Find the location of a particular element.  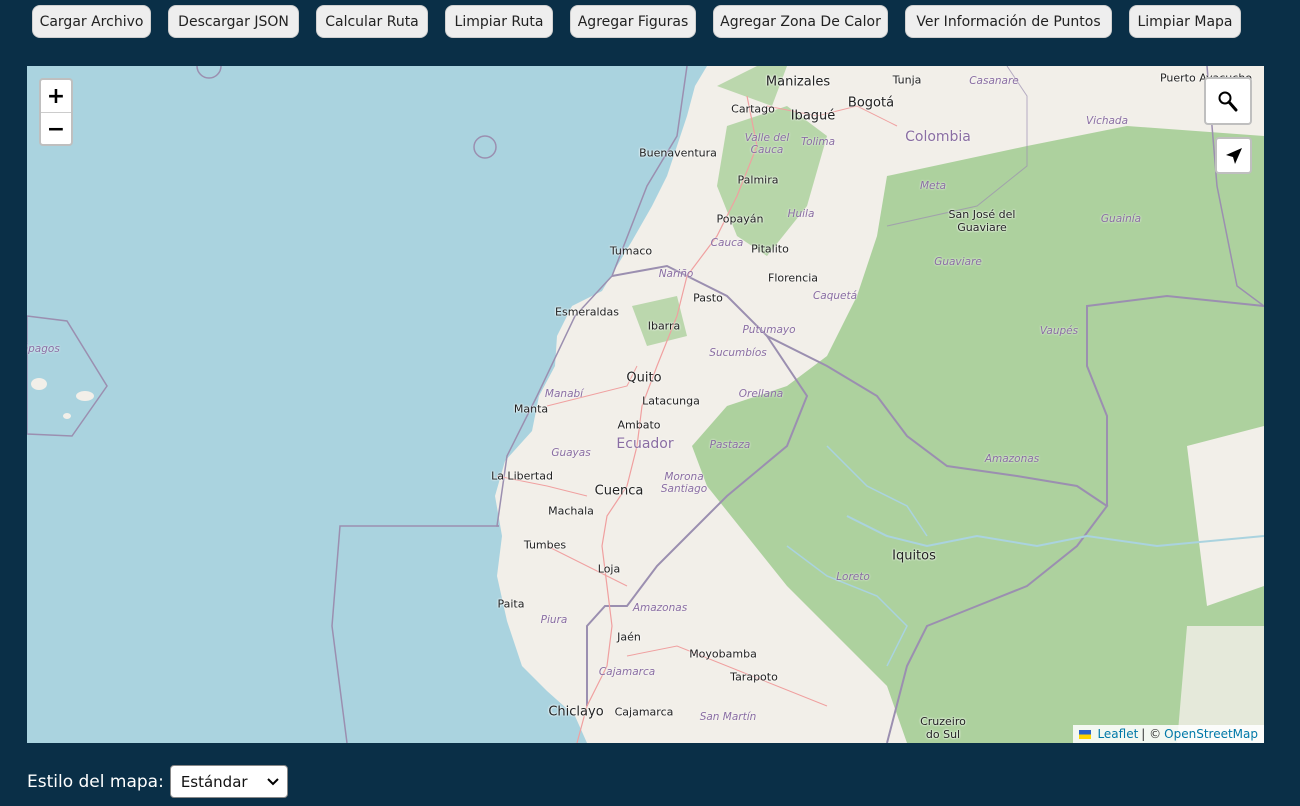

label-city-machala: Machala is located at coordinates (571, 511).